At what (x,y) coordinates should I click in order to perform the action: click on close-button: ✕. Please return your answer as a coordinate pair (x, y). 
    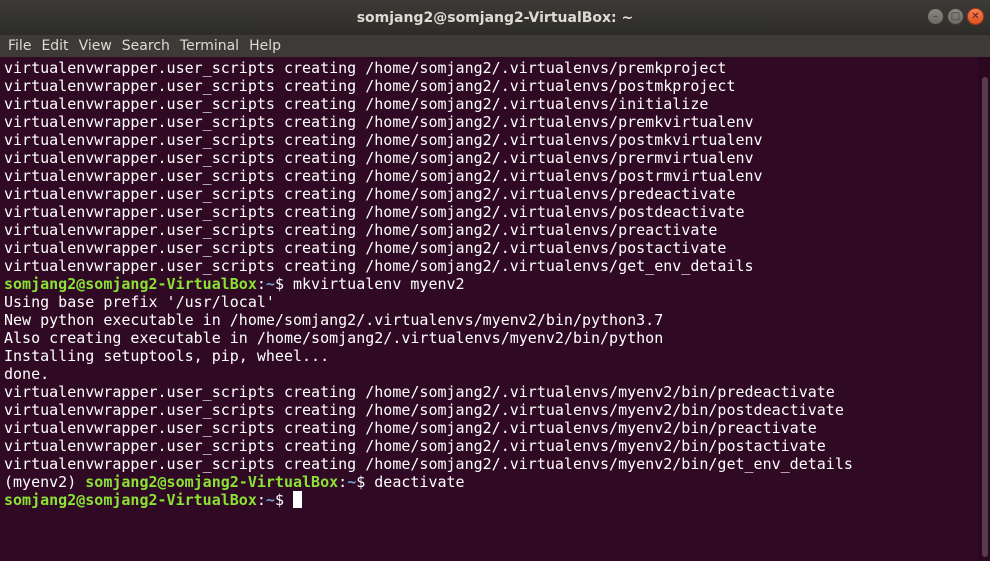
    Looking at the image, I should click on (975, 16).